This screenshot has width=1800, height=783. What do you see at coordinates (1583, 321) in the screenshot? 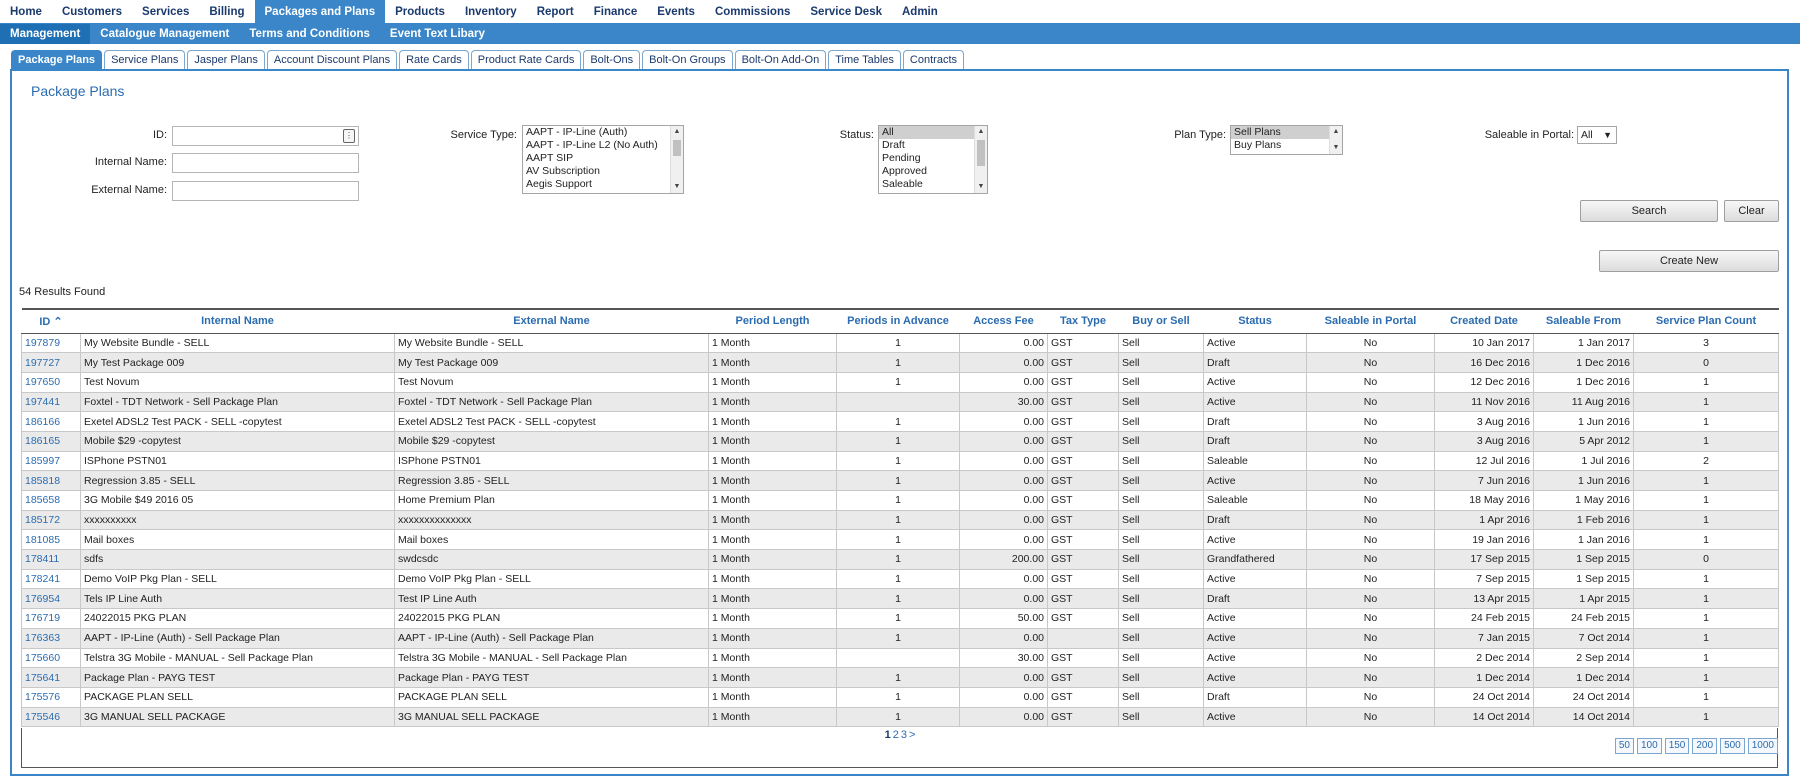
I see `column-header-saleable-from: Saleable From` at bounding box center [1583, 321].